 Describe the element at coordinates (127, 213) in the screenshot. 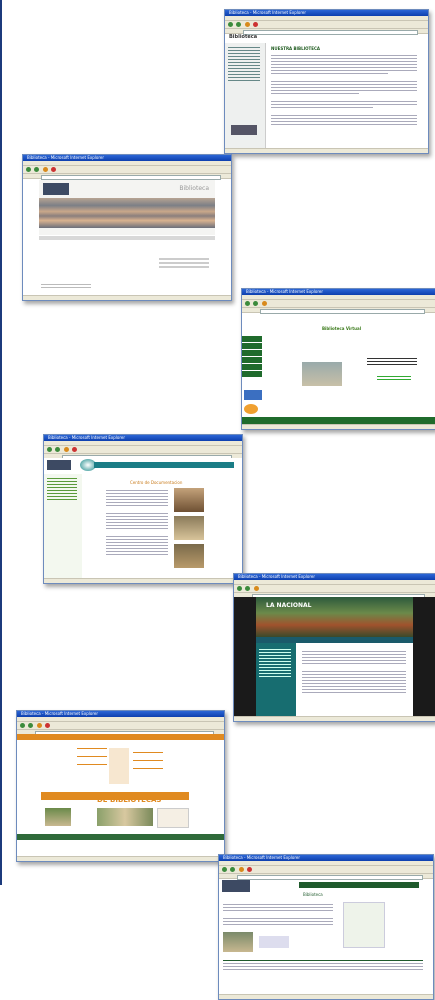

I see `banner-image` at that location.